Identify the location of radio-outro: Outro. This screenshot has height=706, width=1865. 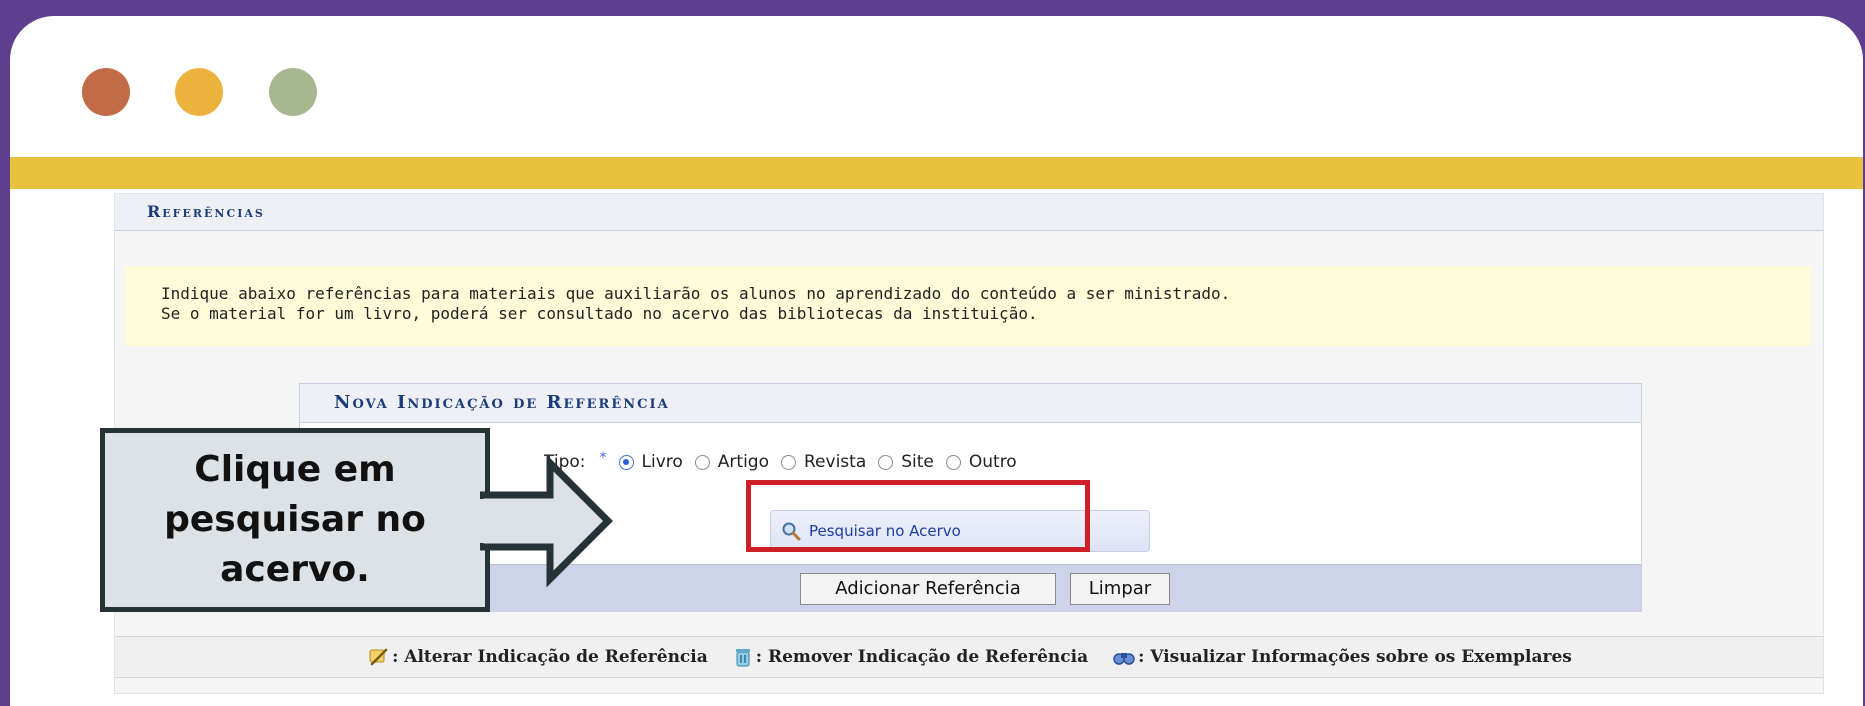
(981, 462).